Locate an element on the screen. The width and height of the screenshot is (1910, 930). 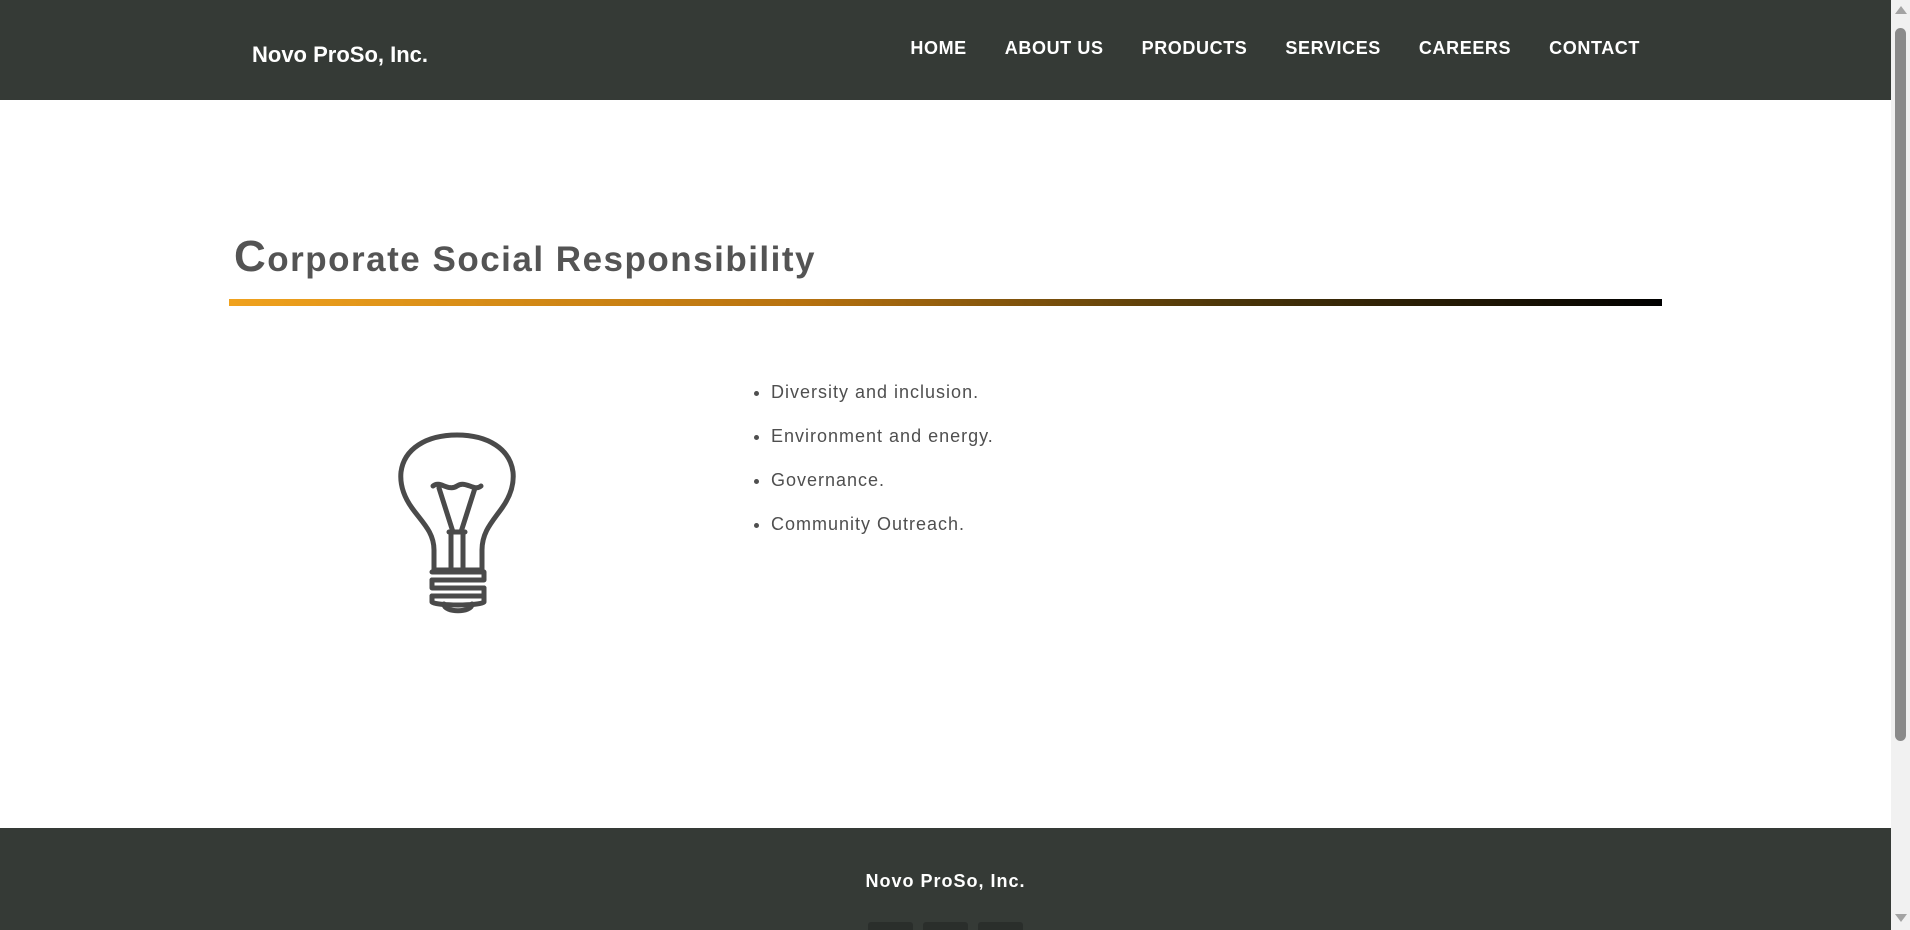
site-footer: Novo ProSo, Inc. is located at coordinates (945, 879).